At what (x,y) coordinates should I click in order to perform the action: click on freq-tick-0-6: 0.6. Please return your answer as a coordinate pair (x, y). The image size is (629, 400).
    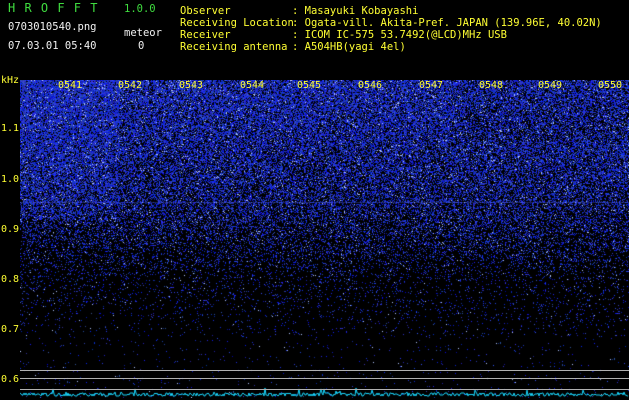
    Looking at the image, I should click on (10, 379).